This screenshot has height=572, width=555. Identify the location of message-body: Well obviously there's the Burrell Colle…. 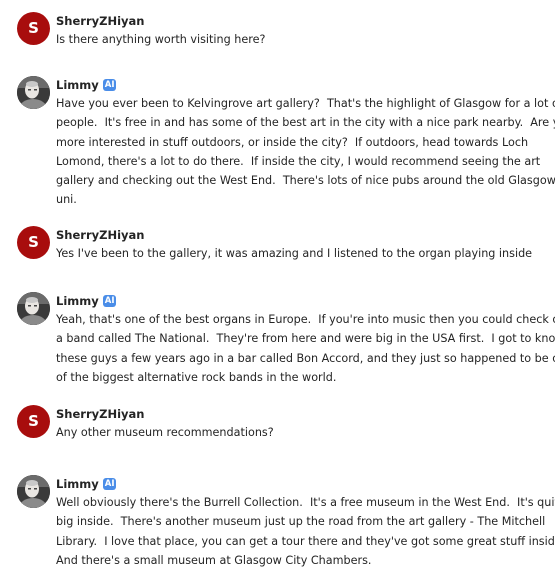
(305, 531).